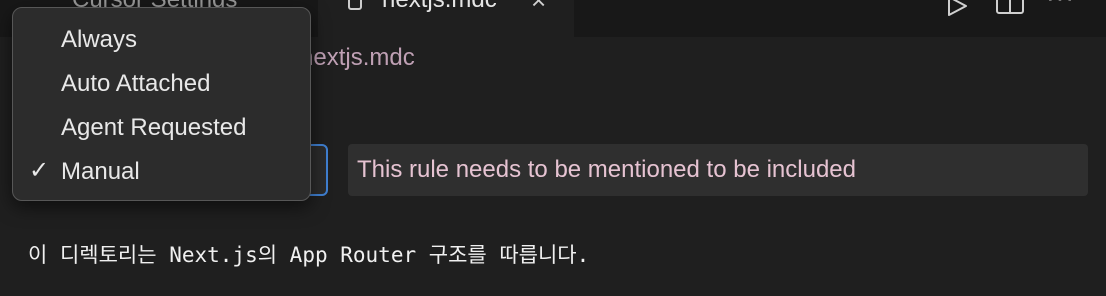  What do you see at coordinates (1010, 7) in the screenshot?
I see `split-editor-icon` at bounding box center [1010, 7].